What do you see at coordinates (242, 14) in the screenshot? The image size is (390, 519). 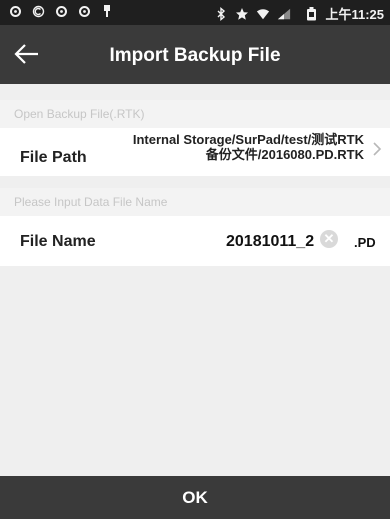 I see `star-icon` at bounding box center [242, 14].